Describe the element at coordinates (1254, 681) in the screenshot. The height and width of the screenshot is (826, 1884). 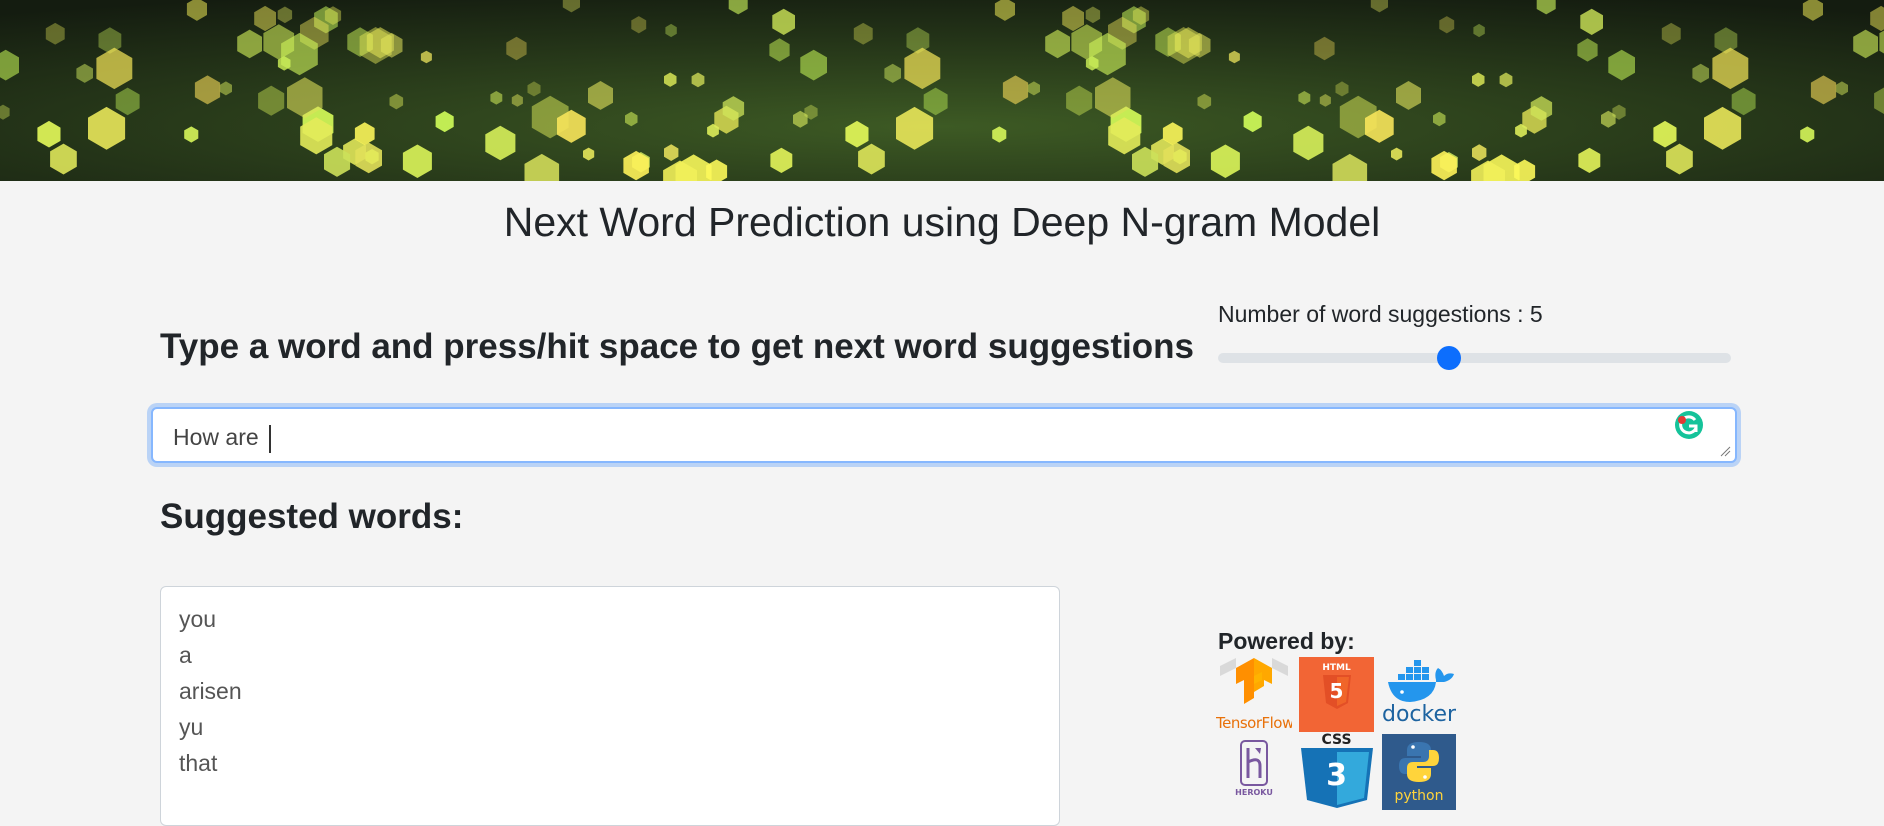
I see `tensorflow-icon` at that location.